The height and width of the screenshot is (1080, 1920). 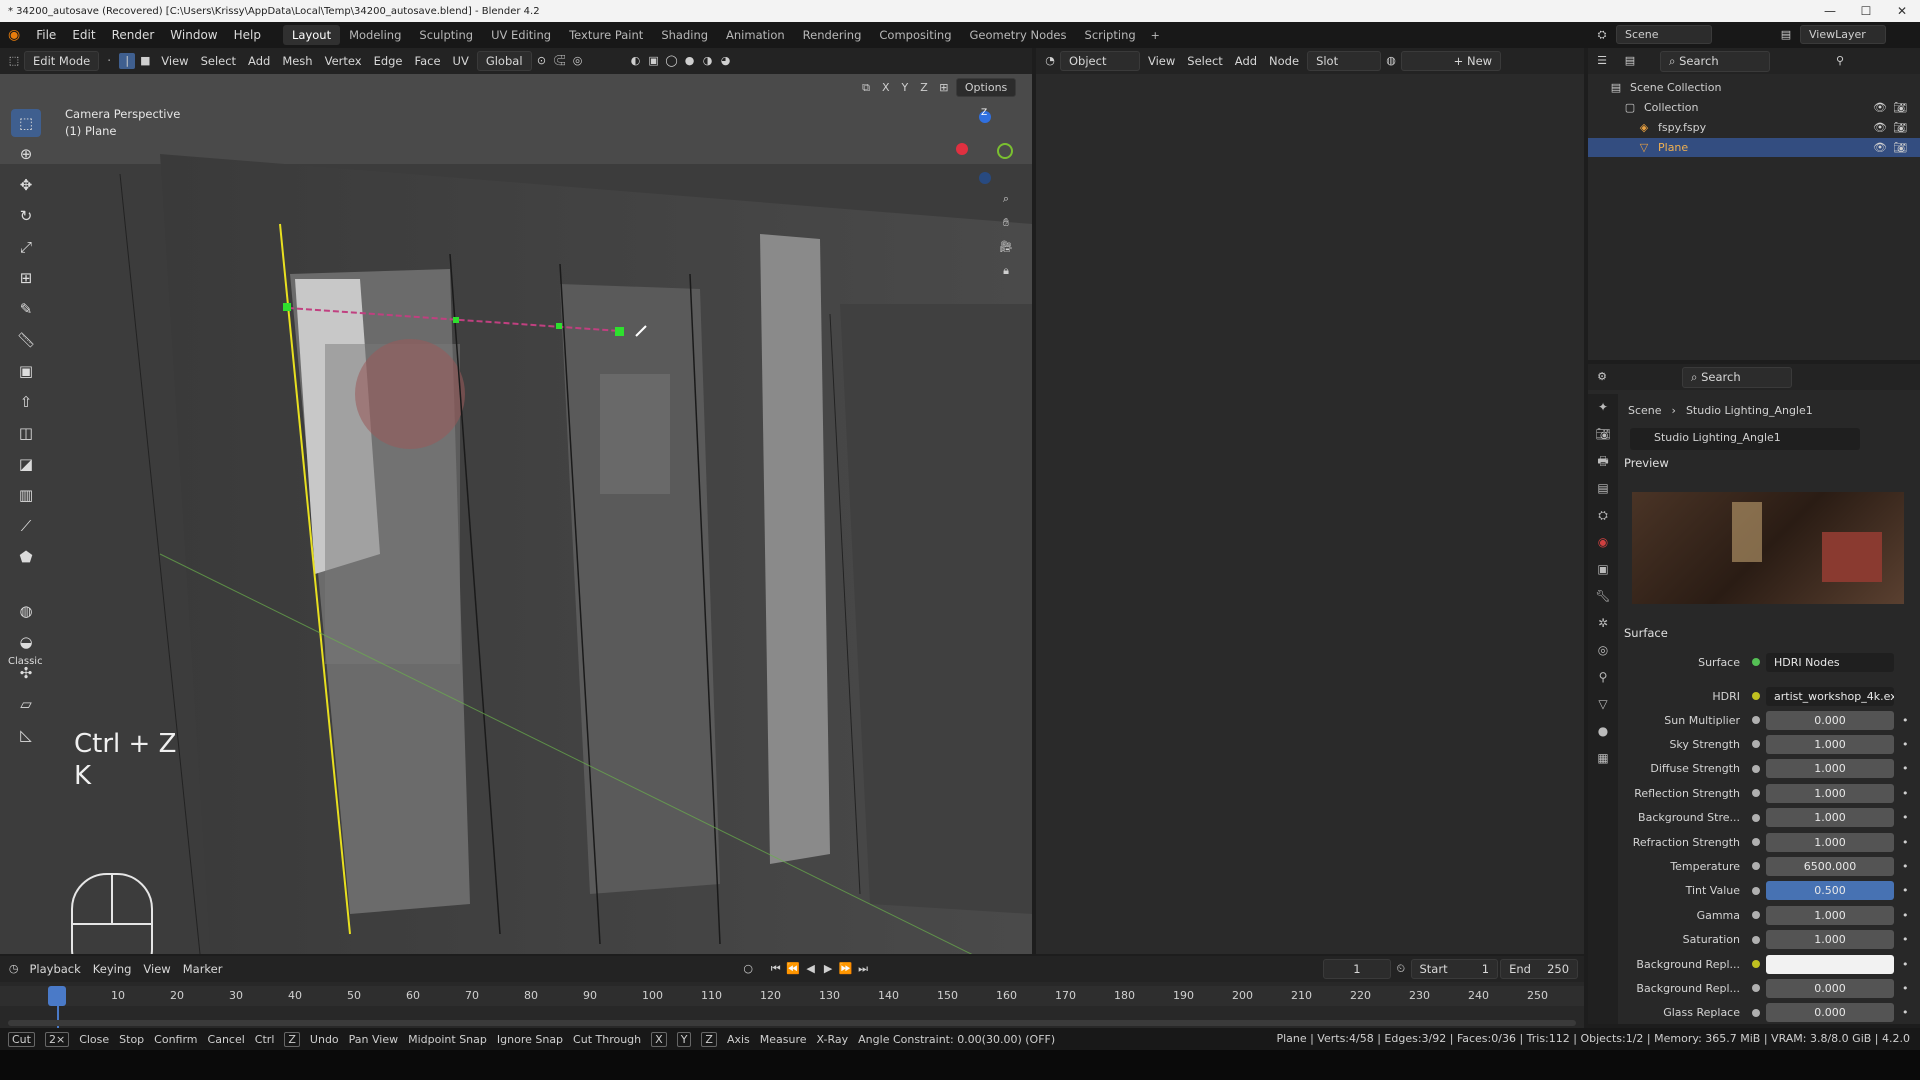 I want to click on render-shading-icon: ◕, so click(x=726, y=61).